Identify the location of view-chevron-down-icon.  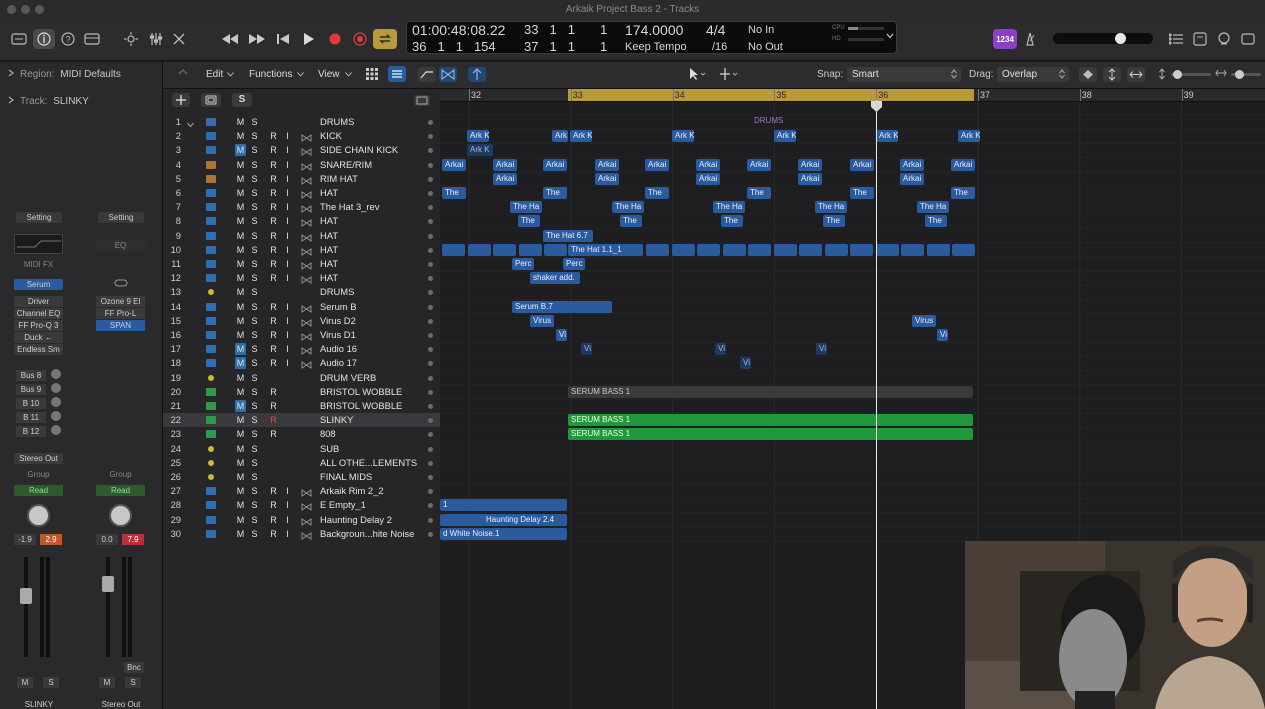
(348, 74).